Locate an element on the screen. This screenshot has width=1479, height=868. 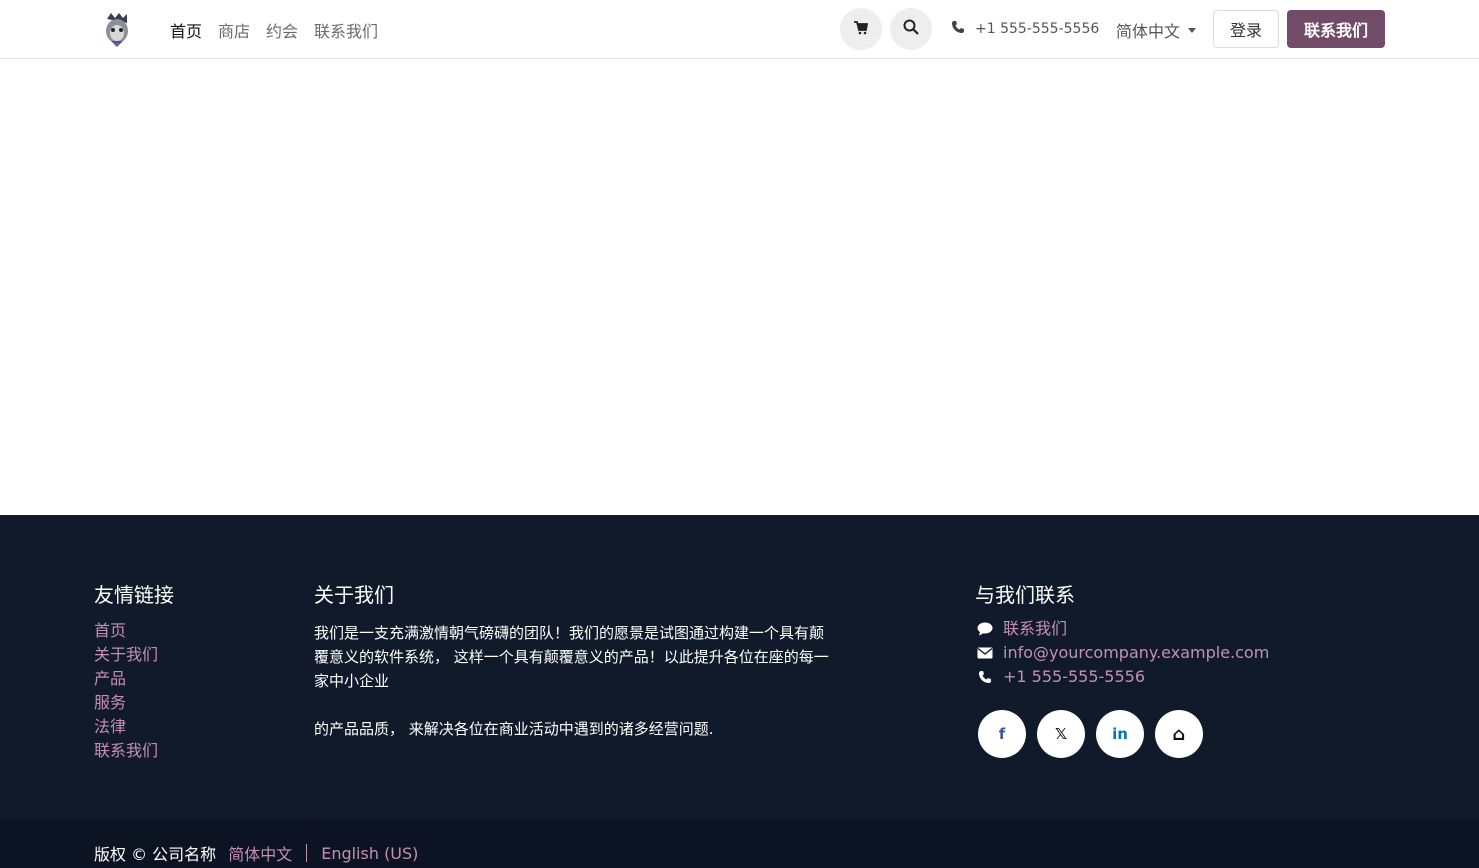
email-link: info@yourcompany.example.com is located at coordinates (1136, 653).